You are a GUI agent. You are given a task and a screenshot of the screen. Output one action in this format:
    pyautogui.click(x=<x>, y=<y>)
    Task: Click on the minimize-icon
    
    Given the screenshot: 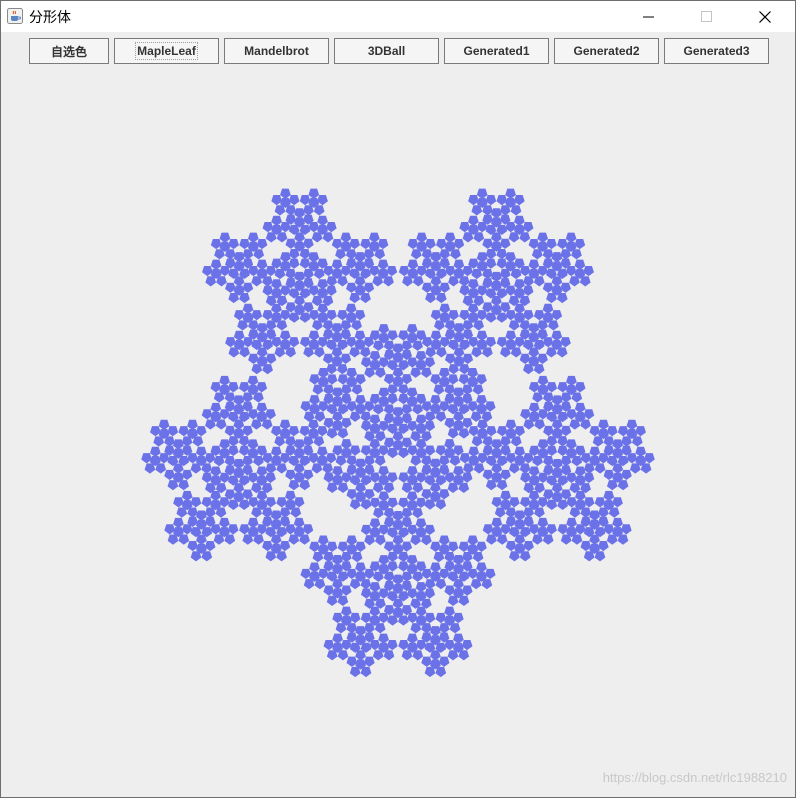 What is the action you would take?
    pyautogui.click(x=648, y=16)
    